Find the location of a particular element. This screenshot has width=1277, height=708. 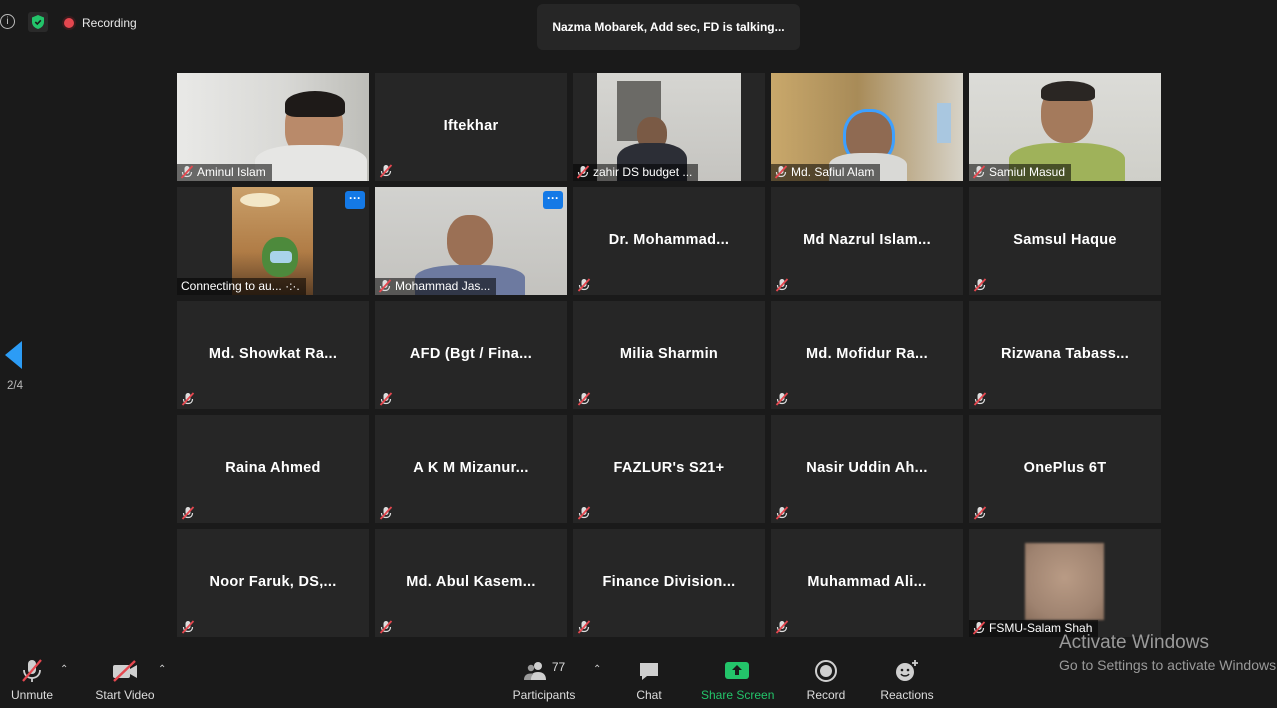

reactions-label: Reactions is located at coordinates (907, 695).